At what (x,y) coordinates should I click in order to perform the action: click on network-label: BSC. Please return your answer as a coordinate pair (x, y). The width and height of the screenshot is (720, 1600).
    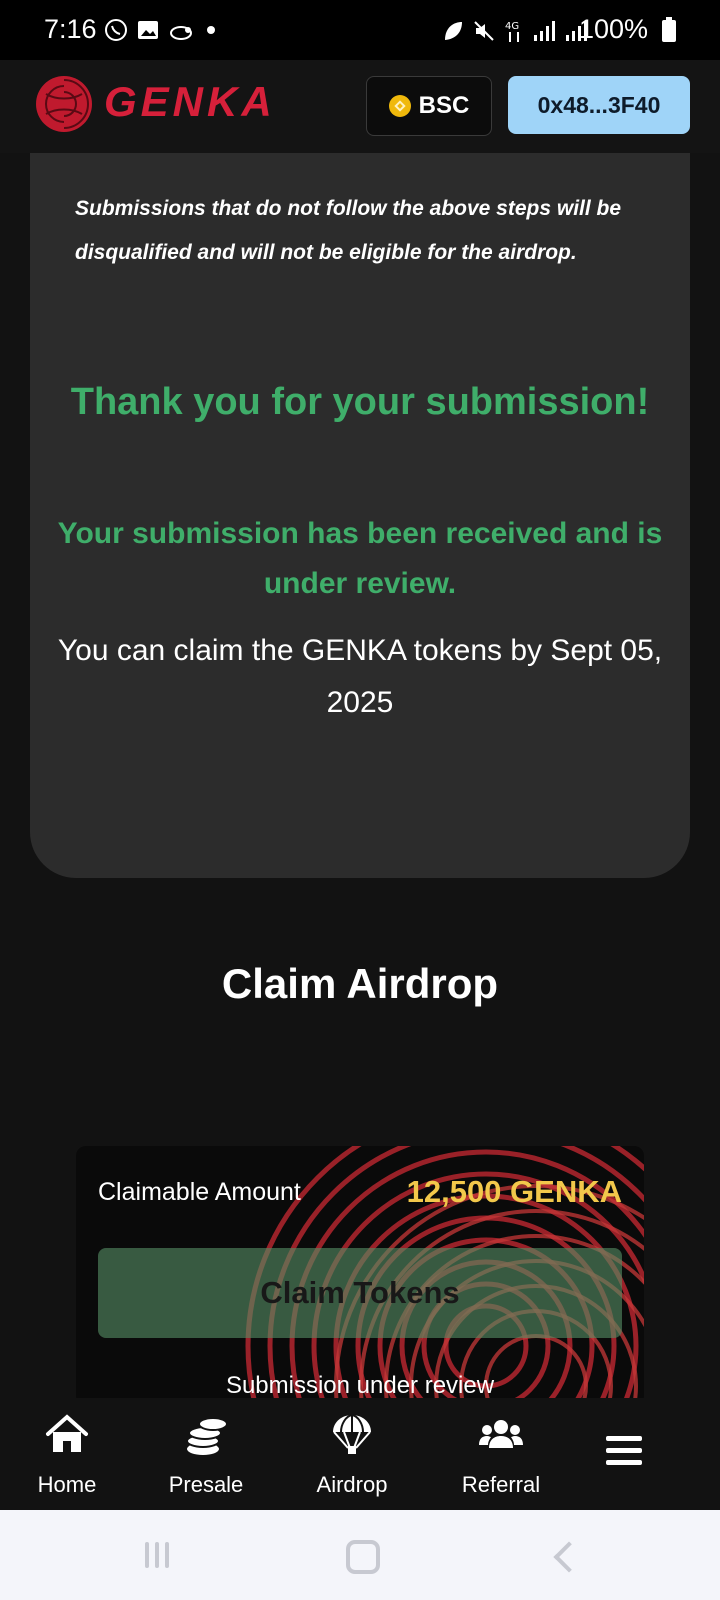
    Looking at the image, I should click on (444, 105).